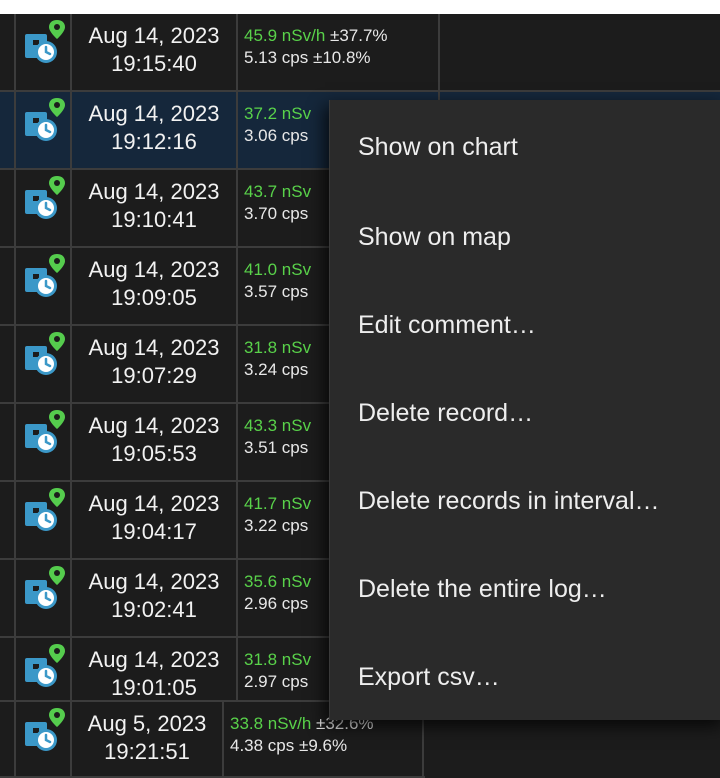  I want to click on record-date: Aug 5, 2023, so click(147, 723).